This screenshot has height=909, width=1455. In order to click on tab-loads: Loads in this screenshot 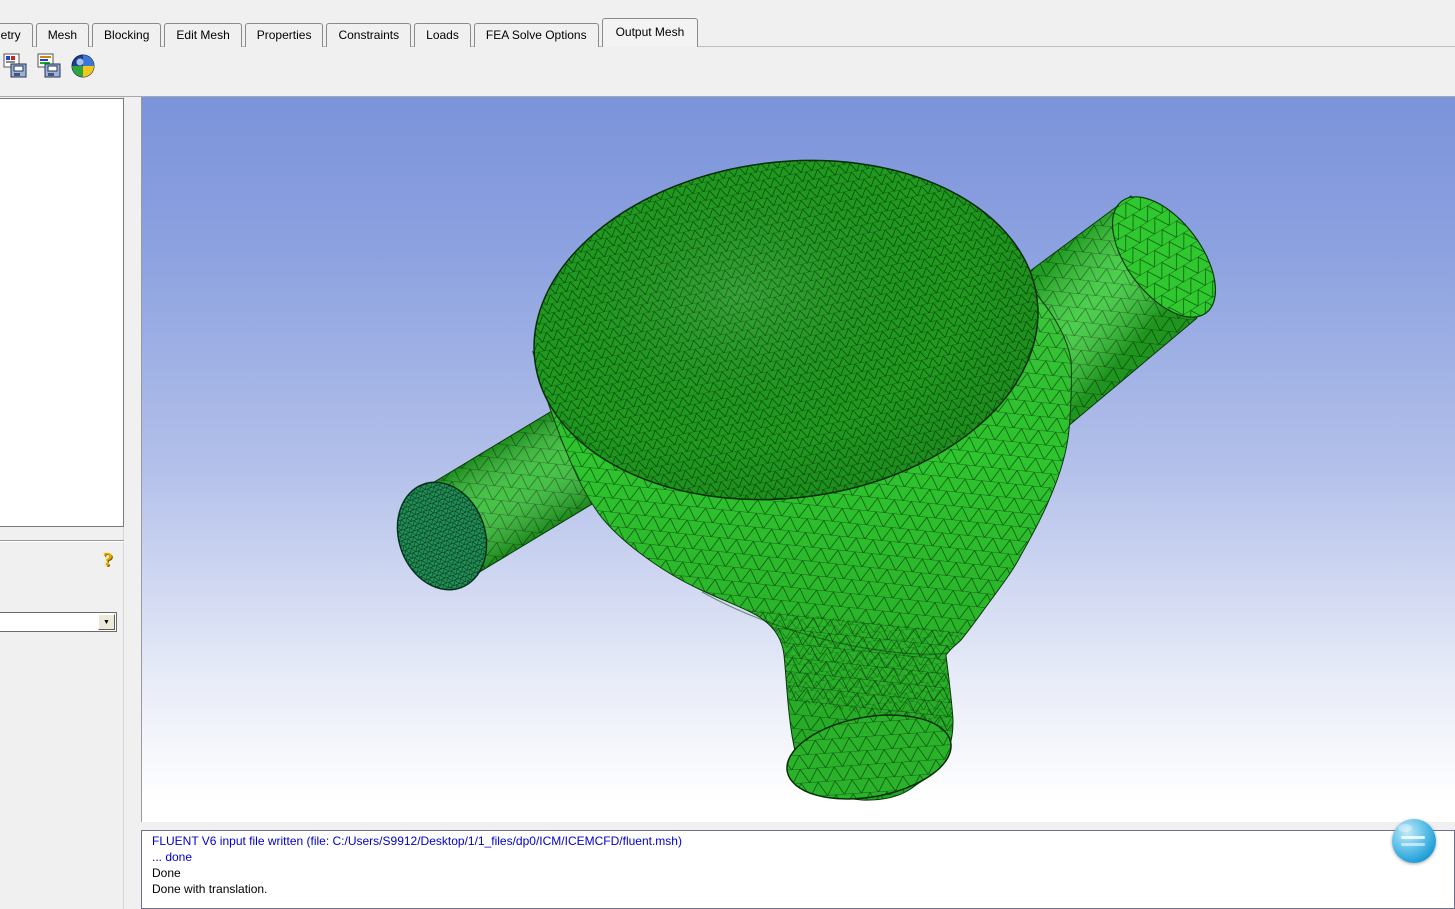, I will do `click(442, 35)`.